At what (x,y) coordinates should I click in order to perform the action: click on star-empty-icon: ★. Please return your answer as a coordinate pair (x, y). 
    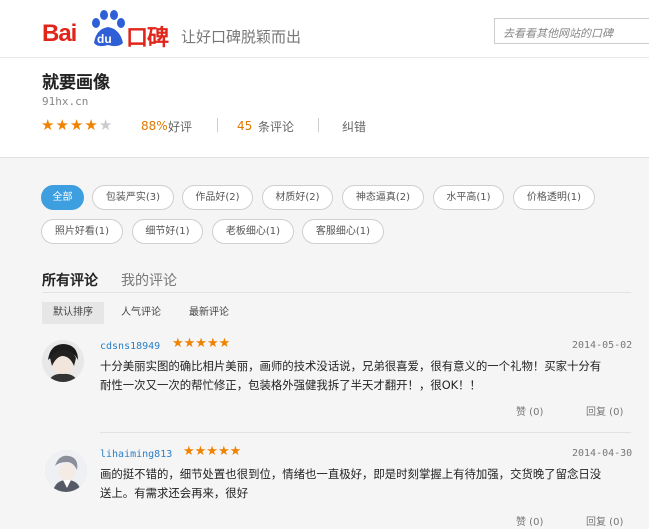
    Looking at the image, I should click on (106, 125).